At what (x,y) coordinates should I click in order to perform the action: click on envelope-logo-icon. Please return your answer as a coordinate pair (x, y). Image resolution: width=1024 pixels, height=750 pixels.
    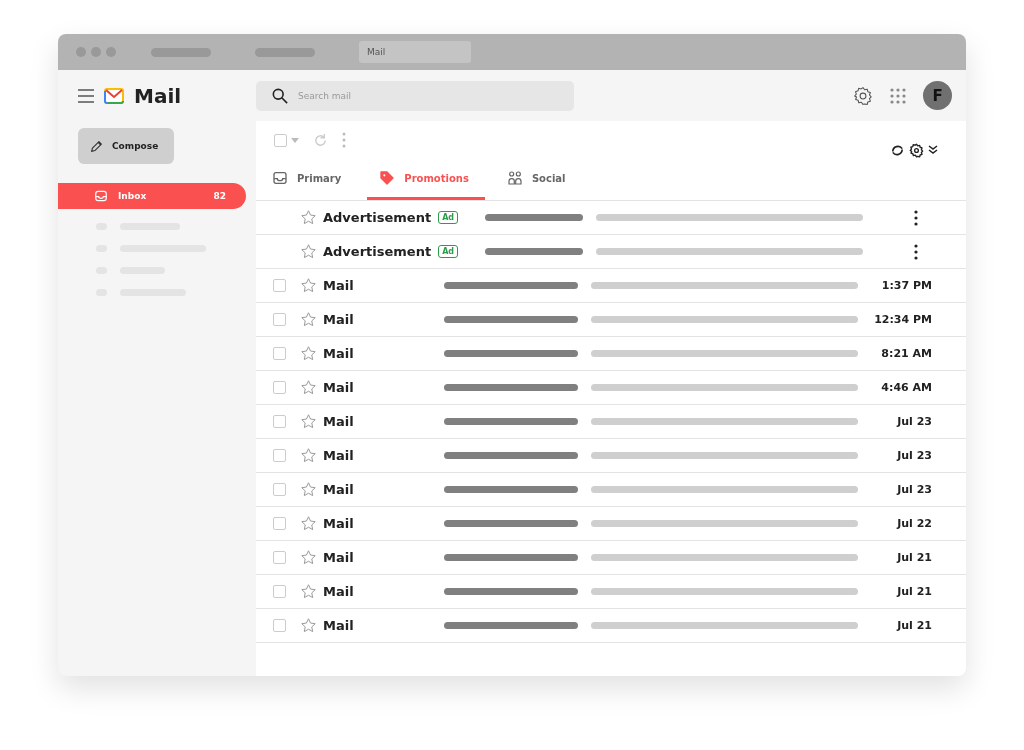
    Looking at the image, I should click on (114, 95).